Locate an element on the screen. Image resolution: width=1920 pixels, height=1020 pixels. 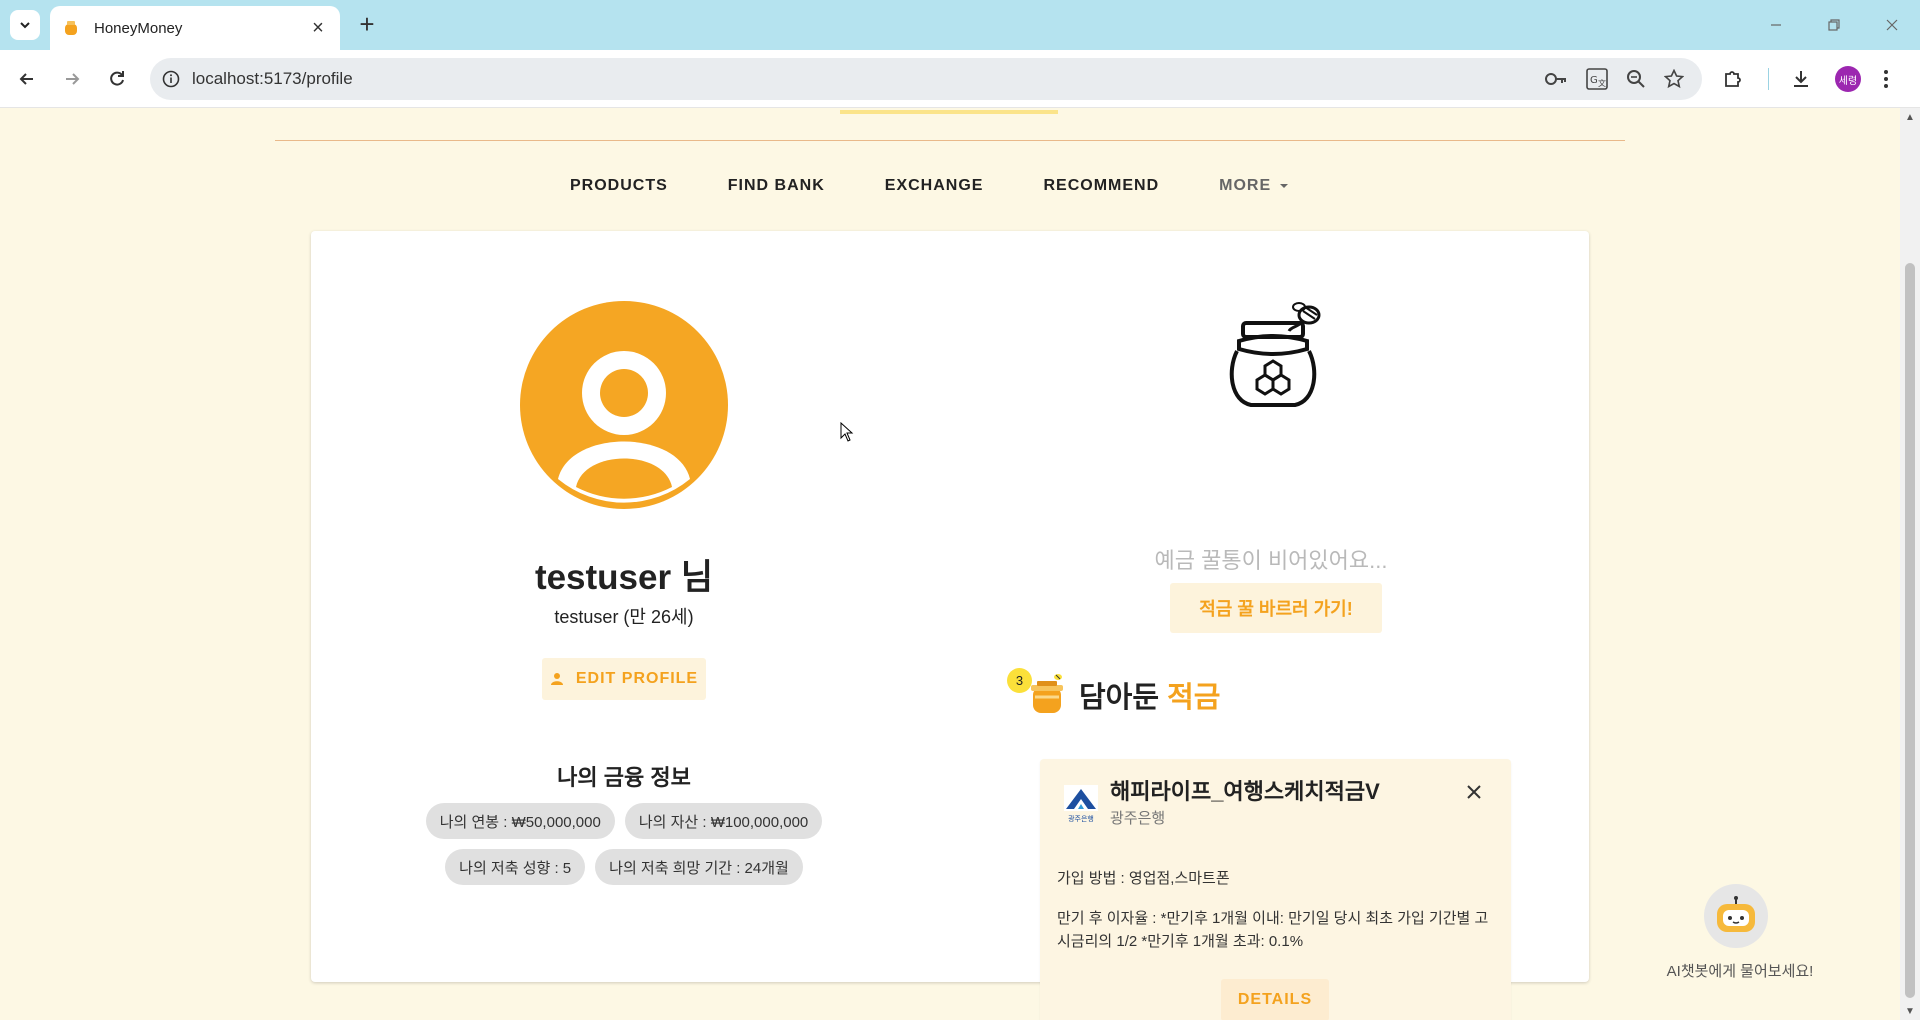
toolbar-divider is located at coordinates (1768, 79).